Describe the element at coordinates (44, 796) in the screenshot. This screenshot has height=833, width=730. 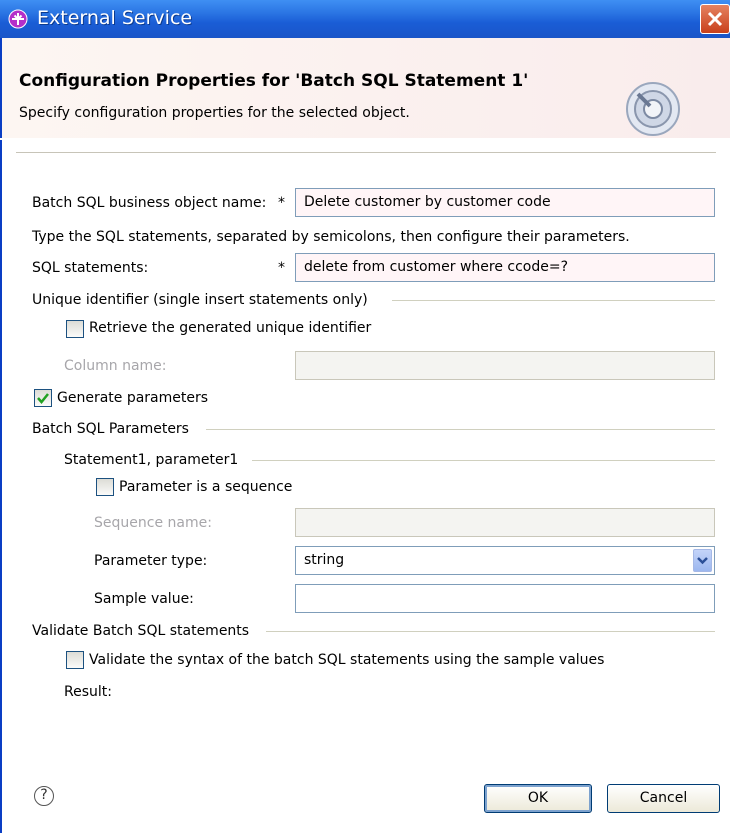
I see `help-icon: ?` at that location.